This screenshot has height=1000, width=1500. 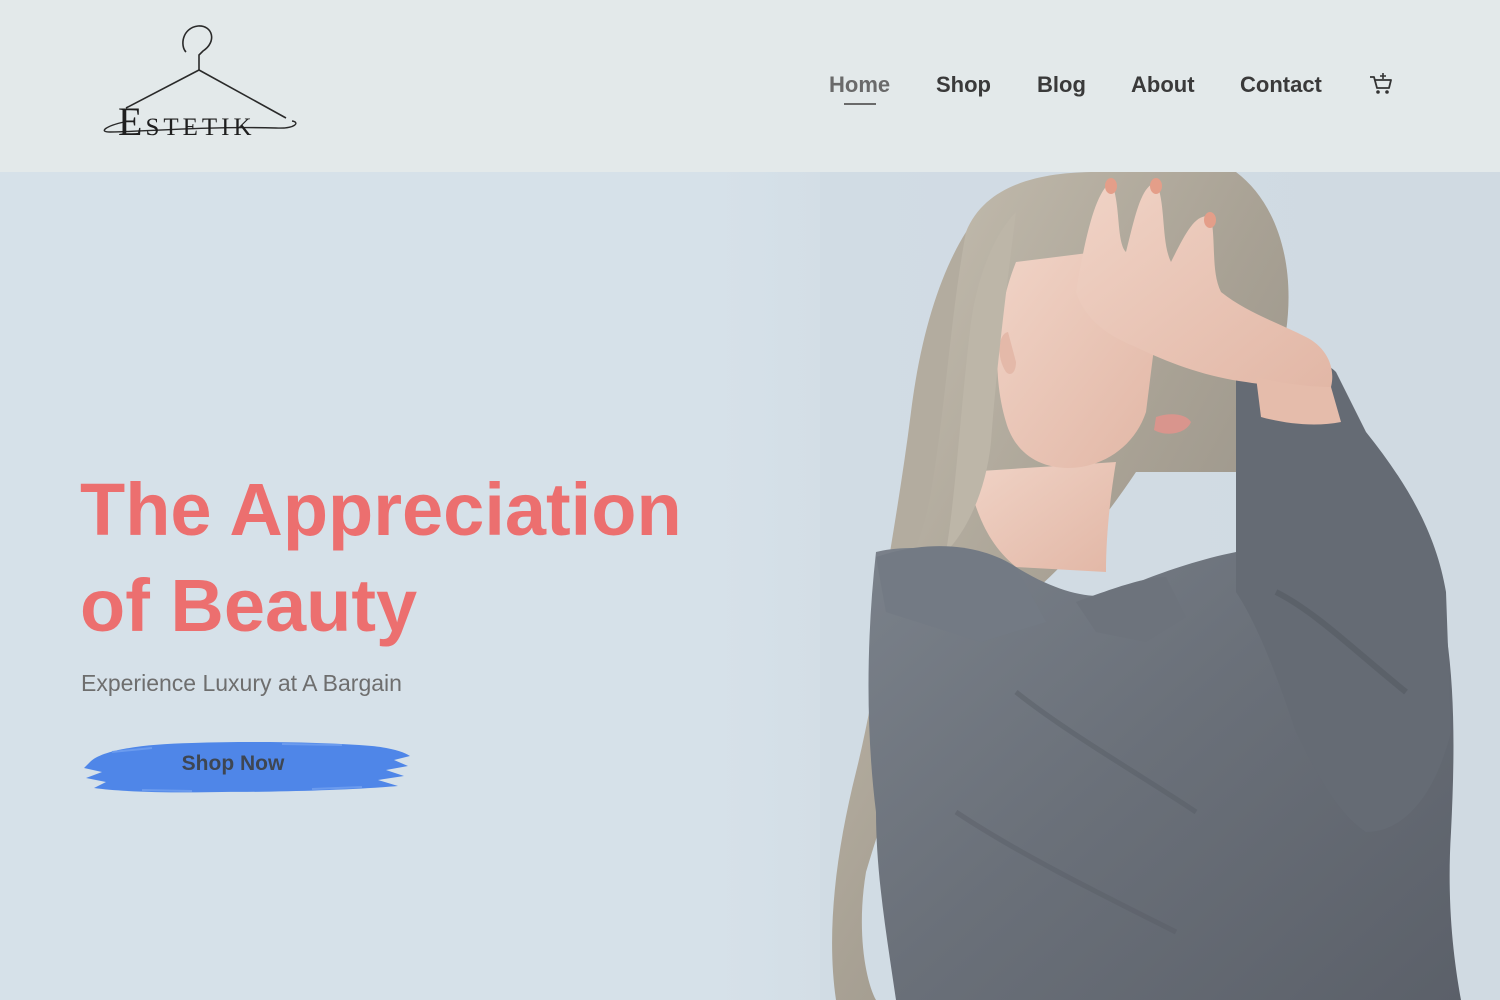 I want to click on nav-item-home: Home, so click(x=860, y=88).